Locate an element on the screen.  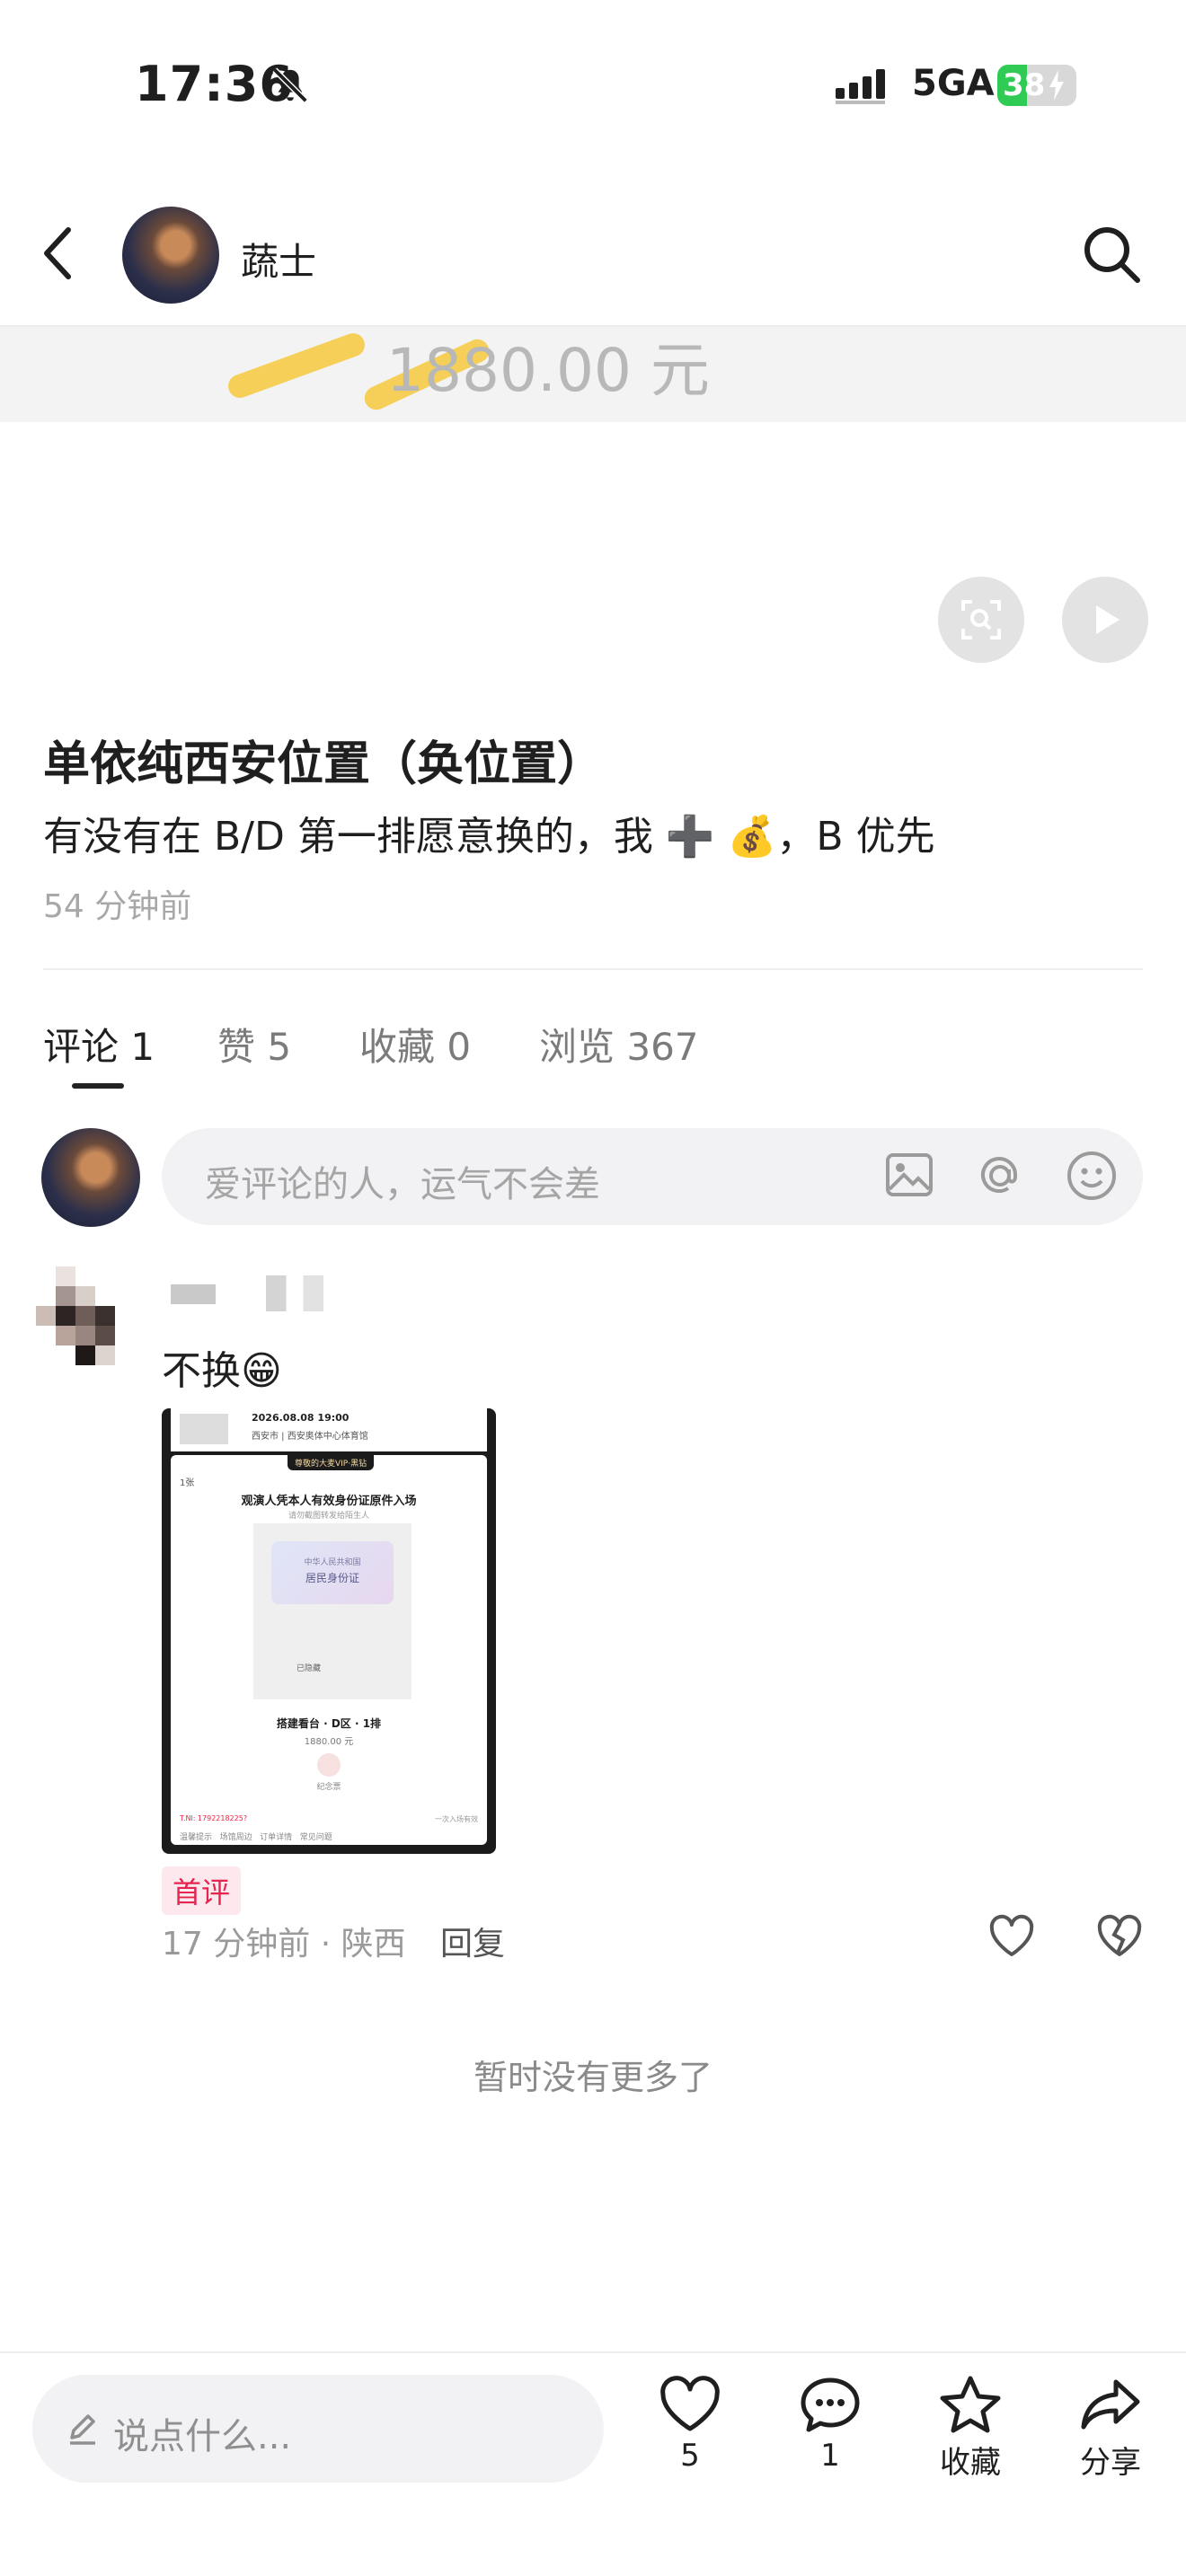
silent-bell-icon is located at coordinates (290, 85).